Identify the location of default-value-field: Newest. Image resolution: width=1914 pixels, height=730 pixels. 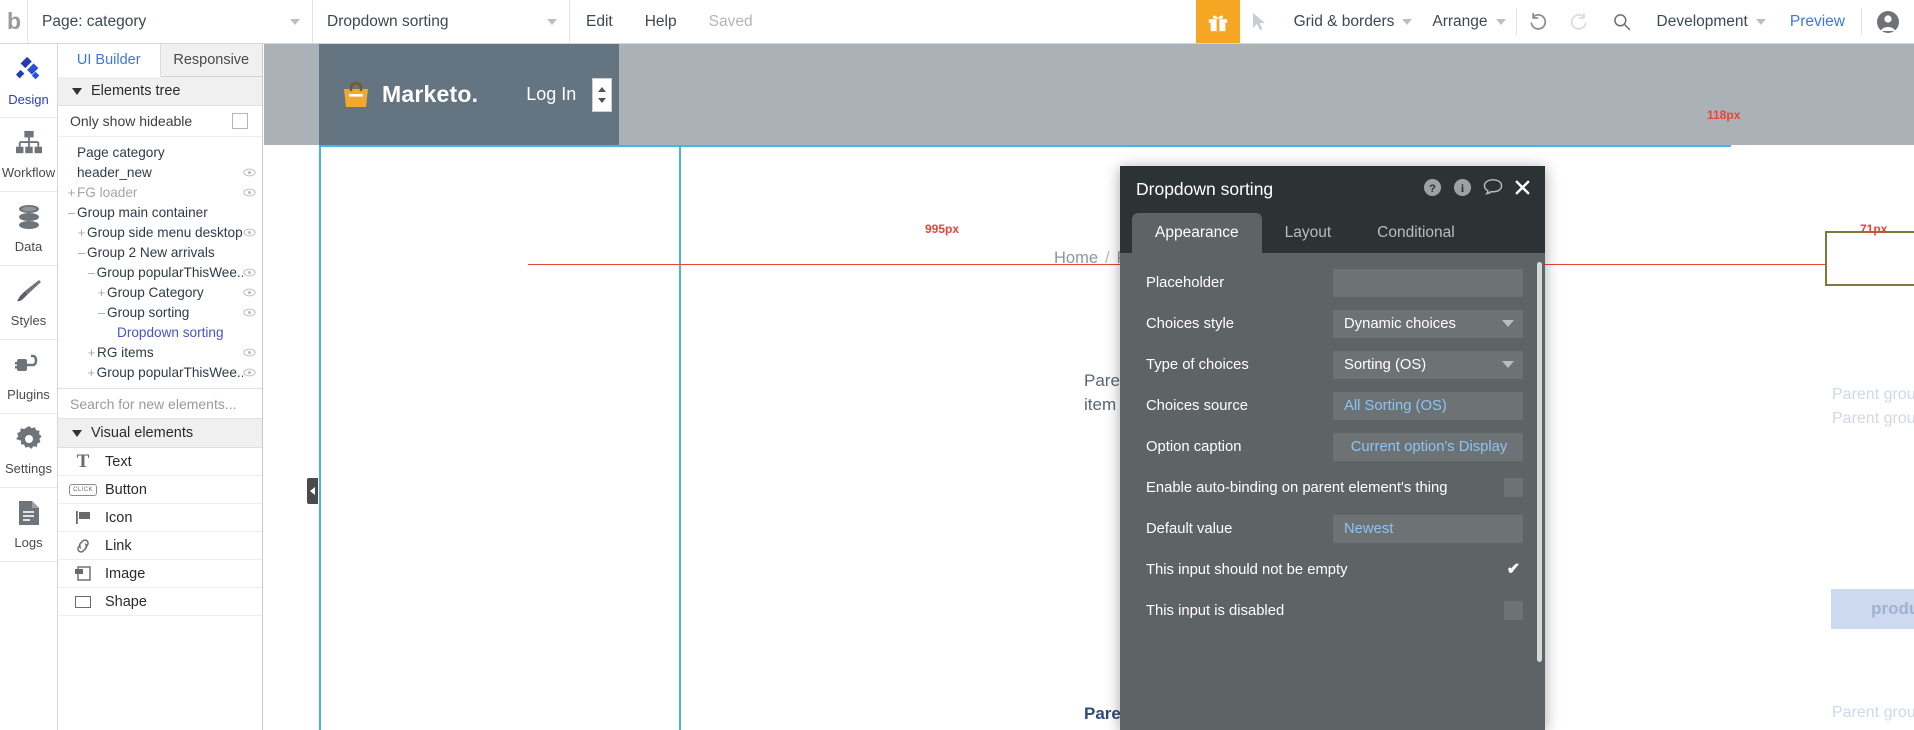
(1428, 528).